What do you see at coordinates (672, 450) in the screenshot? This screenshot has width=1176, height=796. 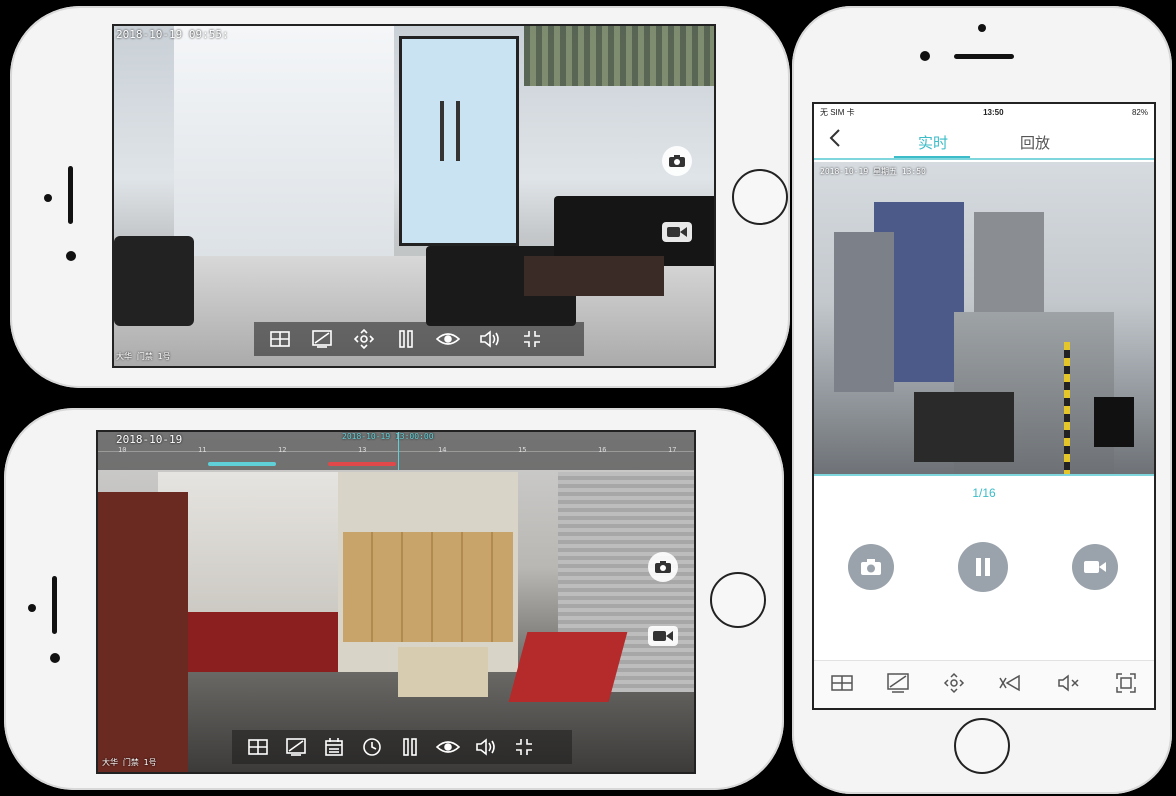 I see `timeline-tick-label: 17` at bounding box center [672, 450].